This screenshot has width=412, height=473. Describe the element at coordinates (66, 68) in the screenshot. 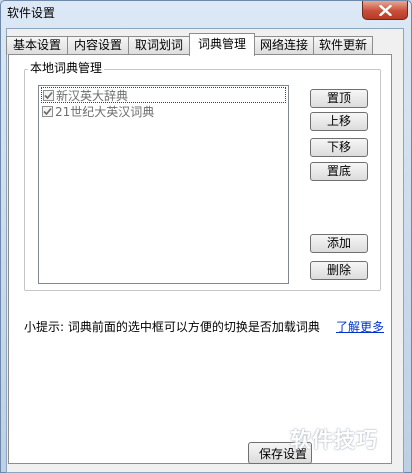

I see `group-title: 本地词典管理` at that location.